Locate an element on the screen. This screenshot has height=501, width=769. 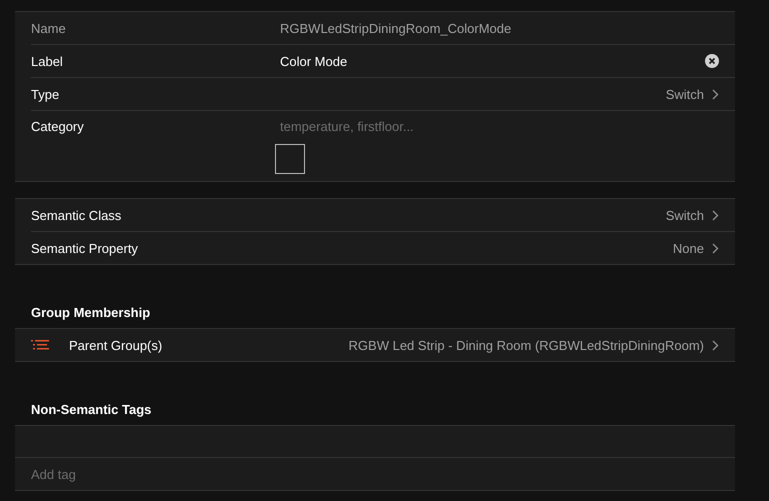
link-row: Type Switch is located at coordinates (383, 94).